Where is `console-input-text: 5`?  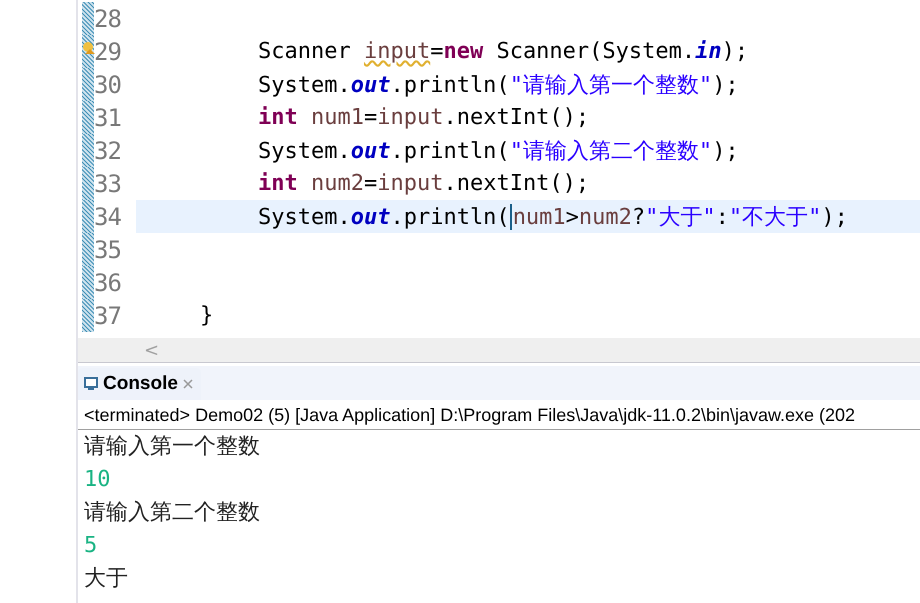 console-input-text: 5 is located at coordinates (90, 546).